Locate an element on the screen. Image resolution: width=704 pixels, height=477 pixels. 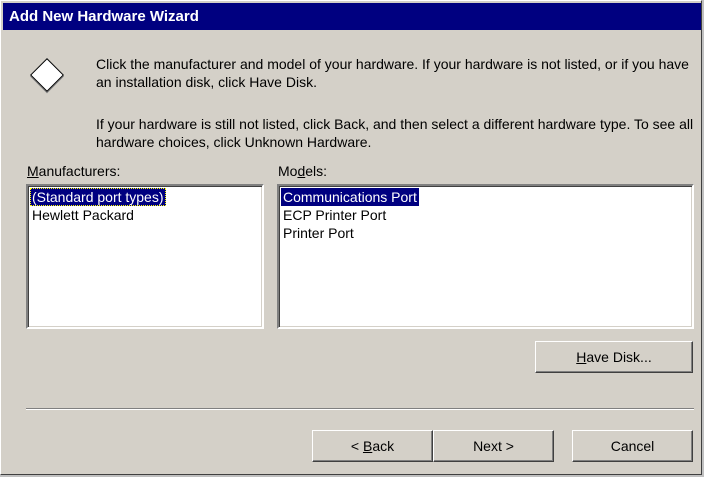
models-label: Models: is located at coordinates (303, 171).